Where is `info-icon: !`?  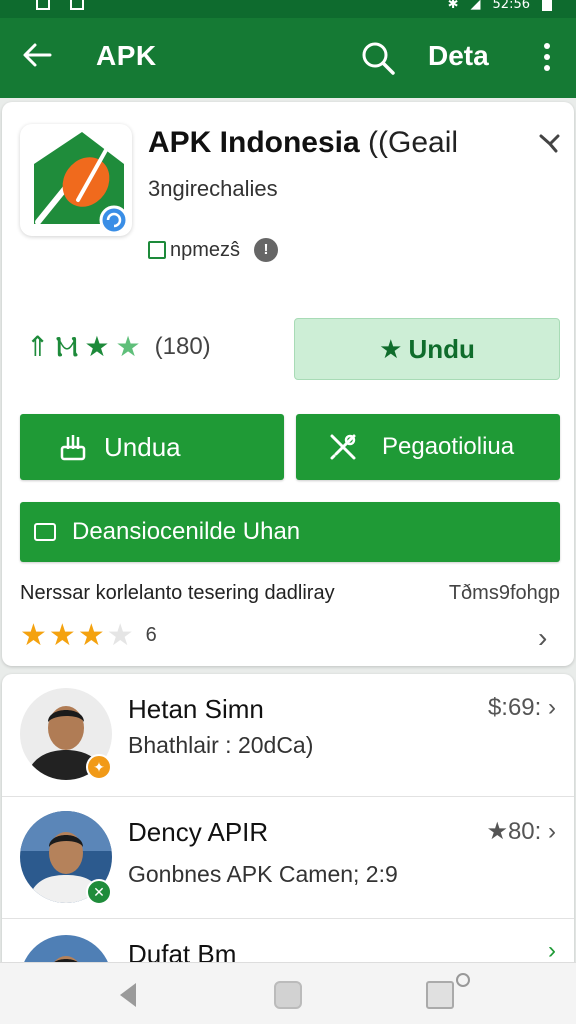 info-icon: ! is located at coordinates (266, 250).